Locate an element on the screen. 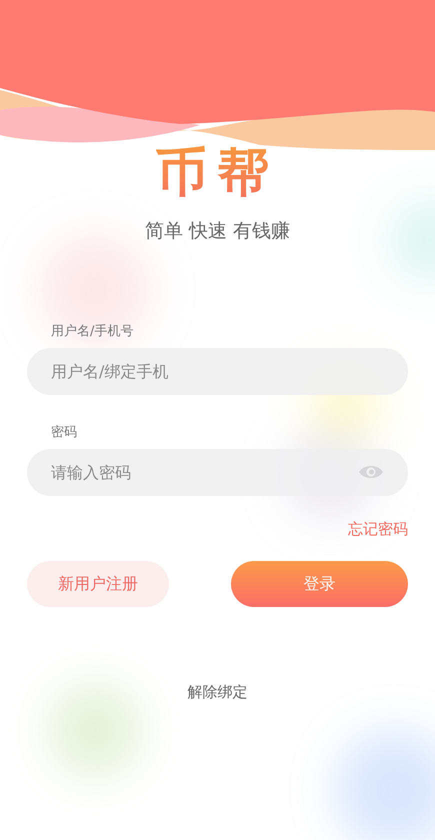  password-field: 请输入密码 is located at coordinates (217, 472).